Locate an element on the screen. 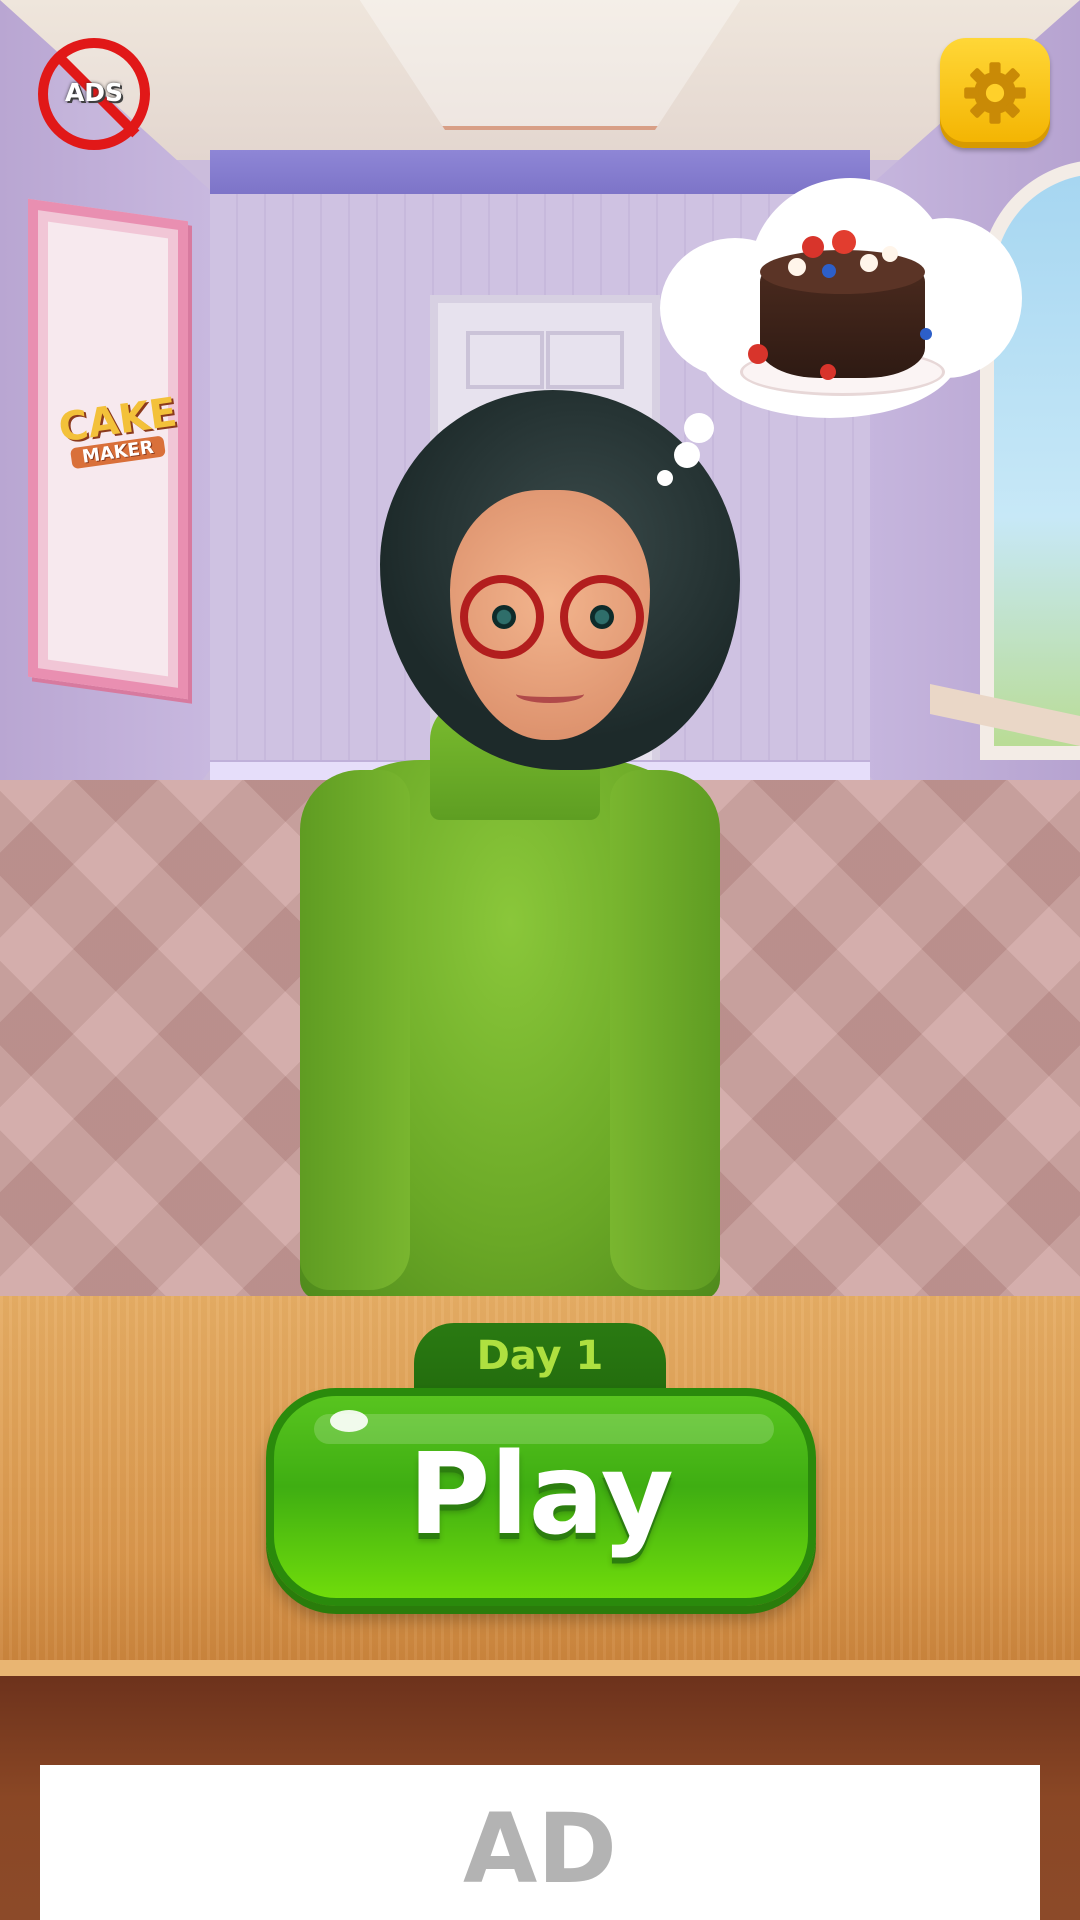 This screenshot has height=1920, width=1080. thought-bubble is located at coordinates (841, 298).